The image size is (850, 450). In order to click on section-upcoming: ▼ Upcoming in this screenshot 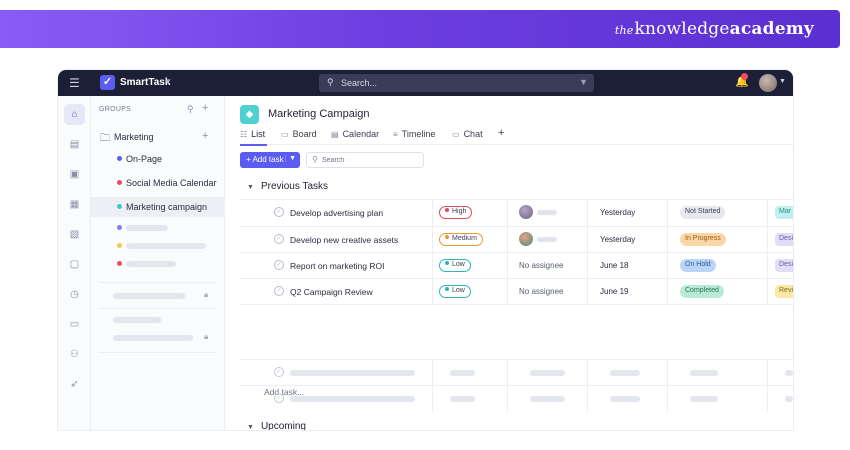, I will do `click(276, 425)`.